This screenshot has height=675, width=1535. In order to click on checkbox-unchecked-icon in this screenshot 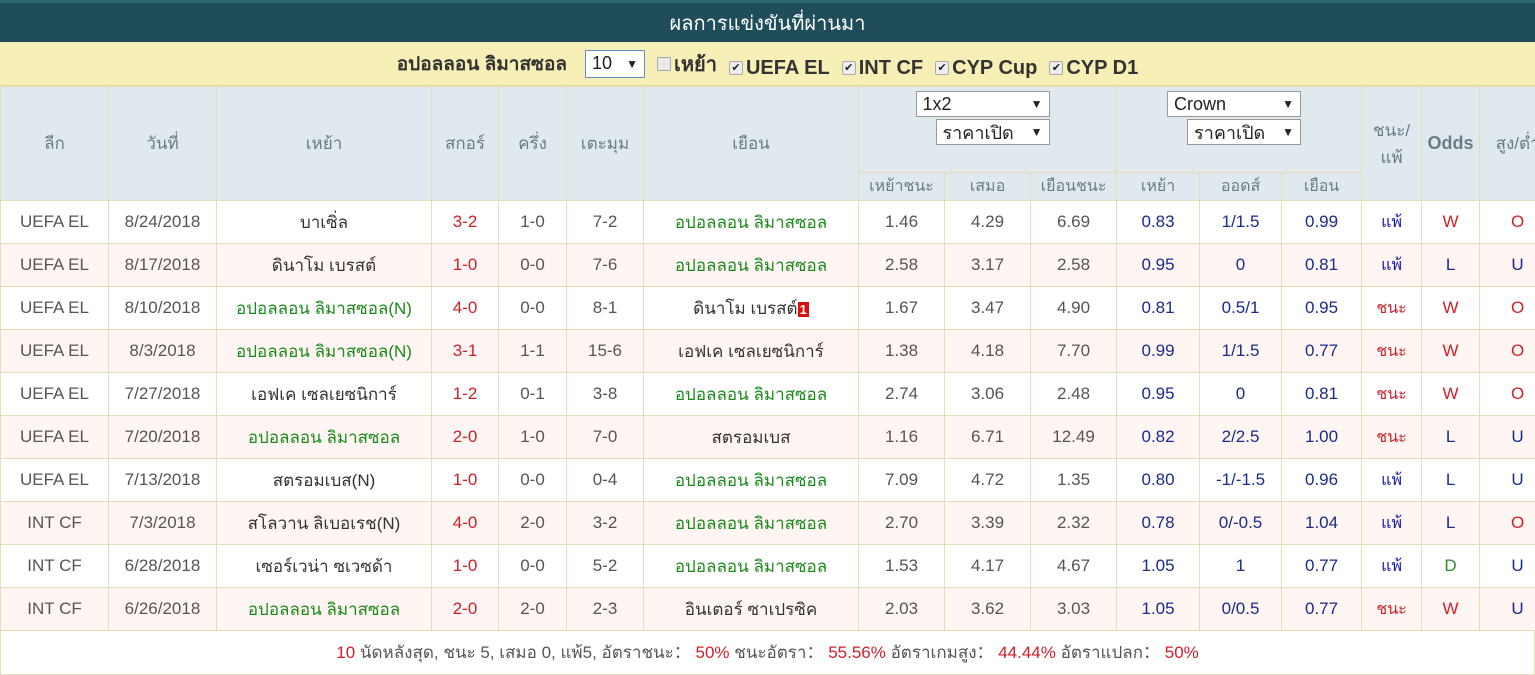, I will do `click(664, 64)`.